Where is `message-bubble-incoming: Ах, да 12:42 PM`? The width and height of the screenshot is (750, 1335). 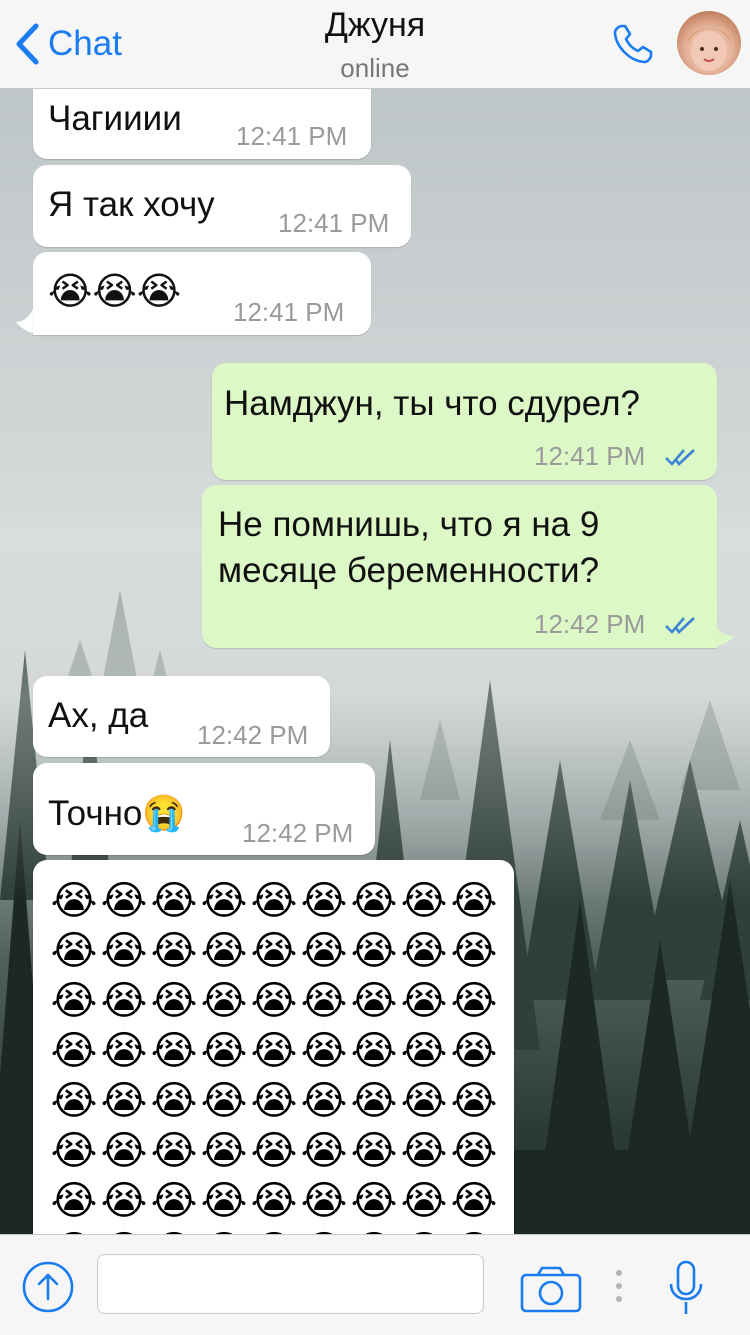 message-bubble-incoming: Ах, да 12:42 PM is located at coordinates (181, 716).